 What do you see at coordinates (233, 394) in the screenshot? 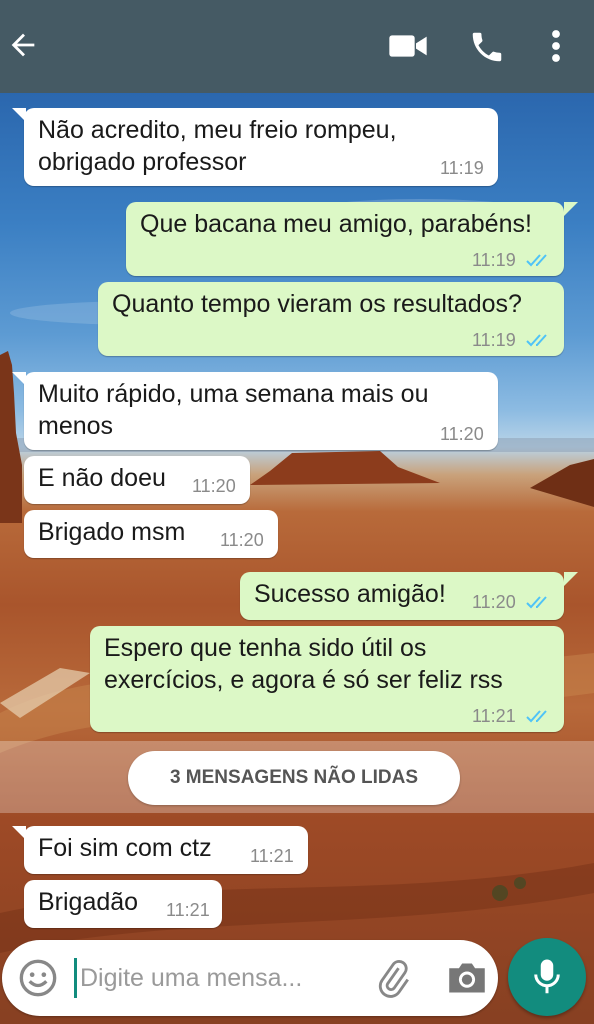
I see `message-line: Muito rápido, uma semana mais ou` at bounding box center [233, 394].